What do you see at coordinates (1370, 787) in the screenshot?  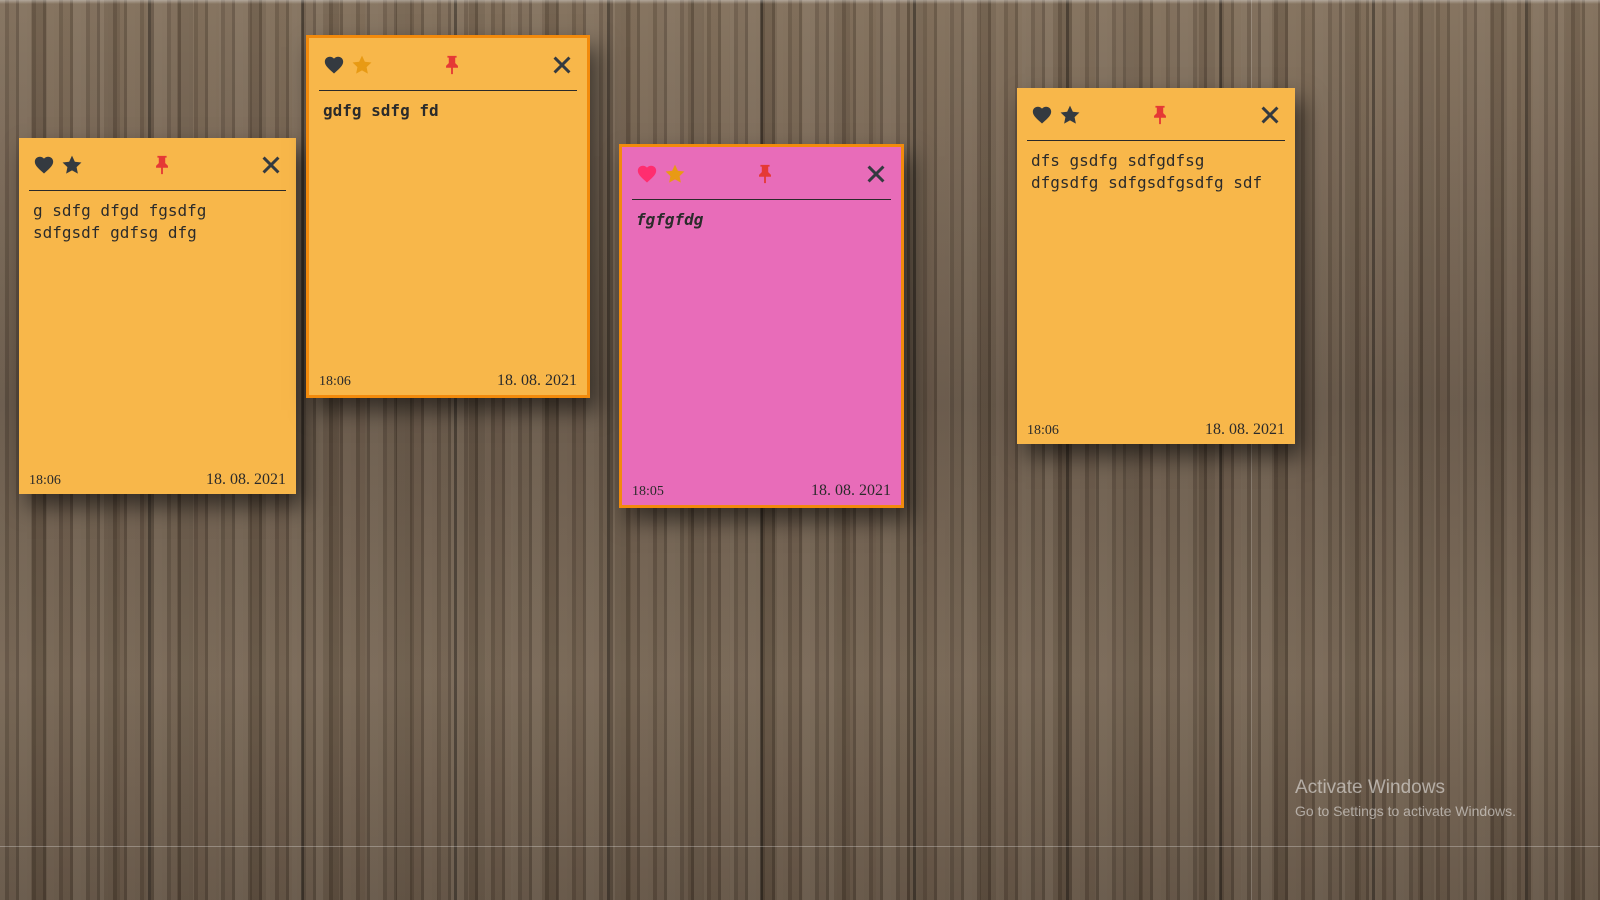 I see `watermark-title: Activate Windows` at bounding box center [1370, 787].